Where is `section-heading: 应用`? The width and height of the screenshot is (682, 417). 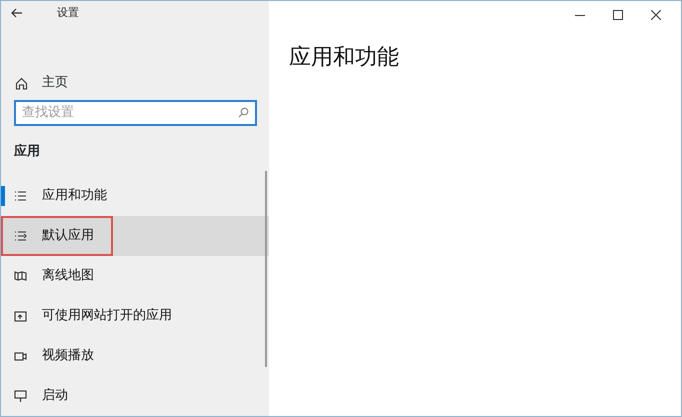
section-heading: 应用 is located at coordinates (26, 151).